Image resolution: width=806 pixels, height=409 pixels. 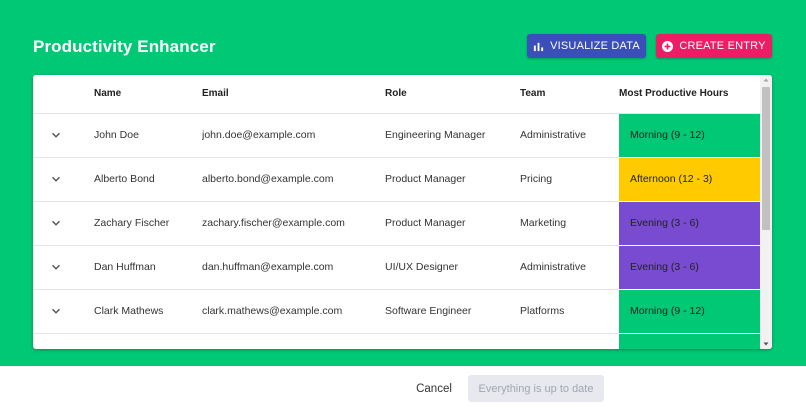 I want to click on email-cell, so click(x=293, y=341).